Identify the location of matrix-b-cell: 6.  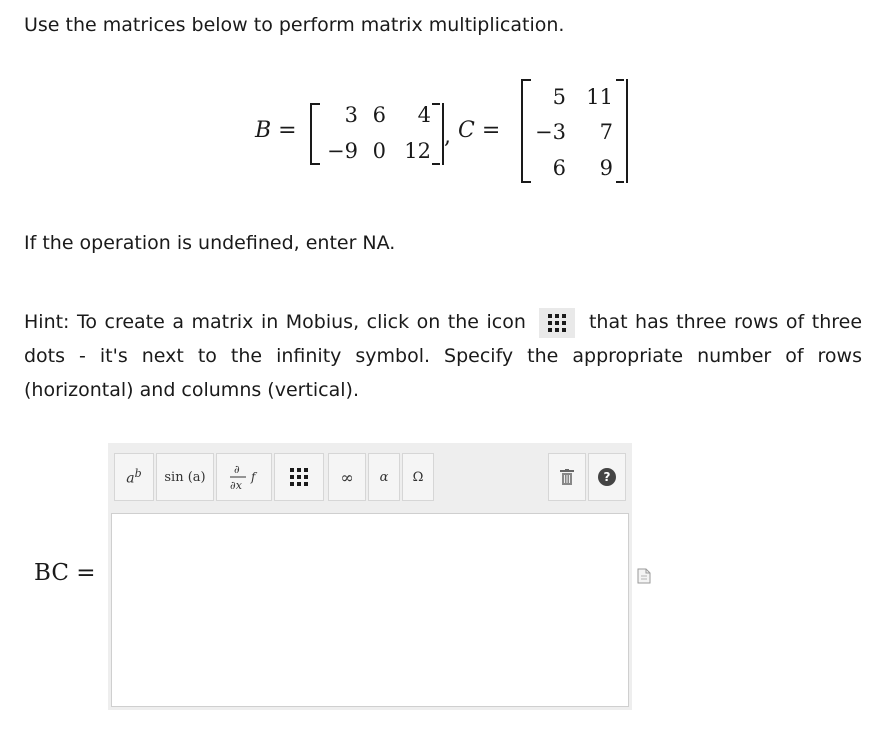
(379, 115).